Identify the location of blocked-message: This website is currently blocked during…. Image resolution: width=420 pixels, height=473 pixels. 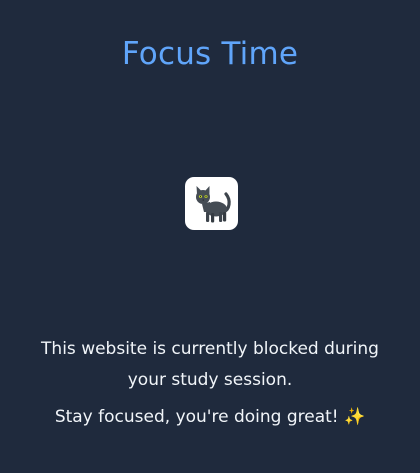
(210, 364).